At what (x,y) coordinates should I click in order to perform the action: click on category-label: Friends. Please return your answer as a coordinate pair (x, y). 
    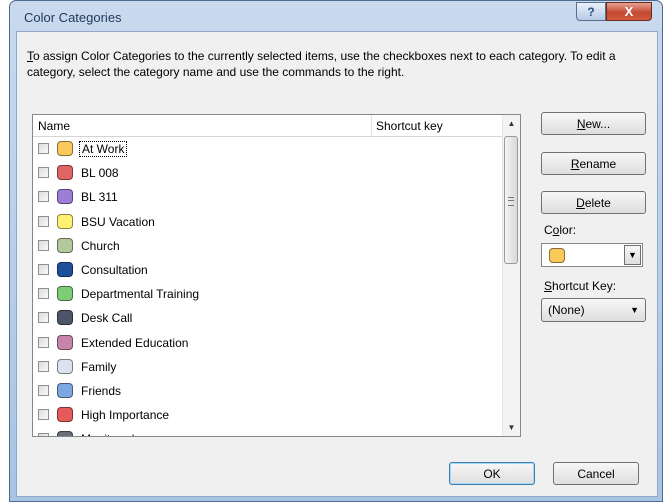
    Looking at the image, I should click on (101, 391).